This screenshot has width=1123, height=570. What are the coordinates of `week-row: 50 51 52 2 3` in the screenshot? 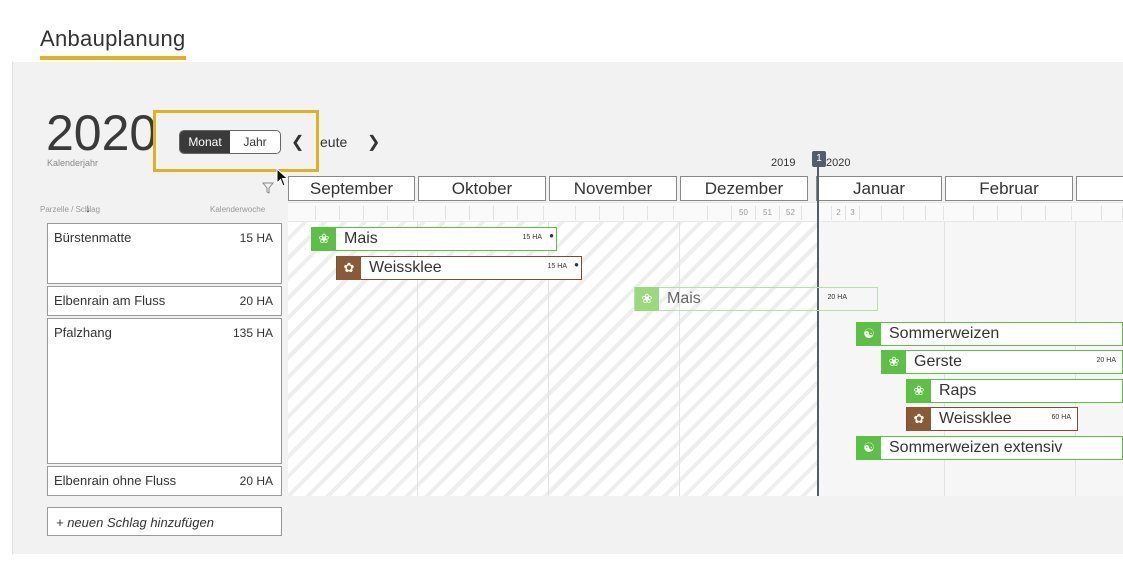 It's located at (705, 212).